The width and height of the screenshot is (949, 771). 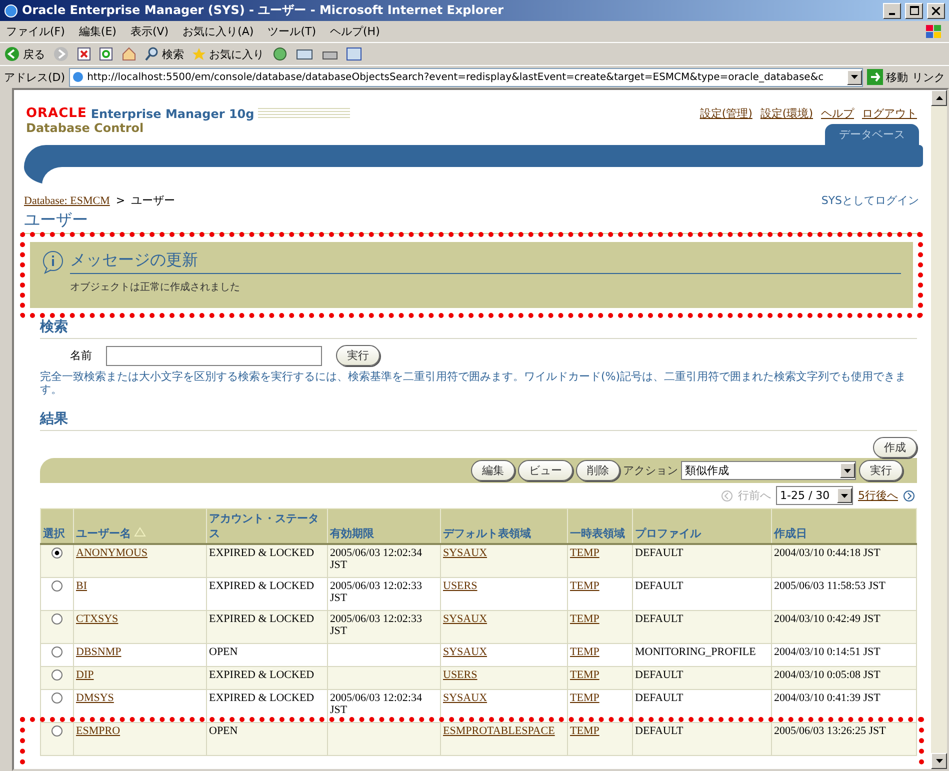 I want to click on created-date-cell: 2004/03/10 0:44:18 JST, so click(x=827, y=553).